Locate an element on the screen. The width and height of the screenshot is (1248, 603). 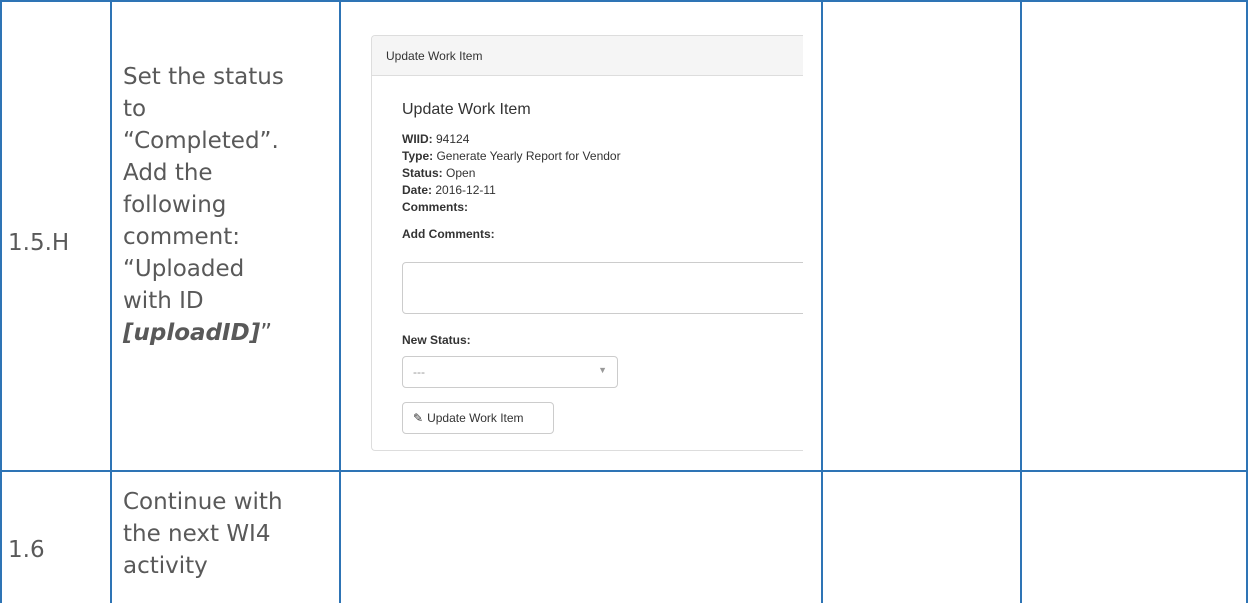
add-comments-label: Add Comments: is located at coordinates (448, 234).